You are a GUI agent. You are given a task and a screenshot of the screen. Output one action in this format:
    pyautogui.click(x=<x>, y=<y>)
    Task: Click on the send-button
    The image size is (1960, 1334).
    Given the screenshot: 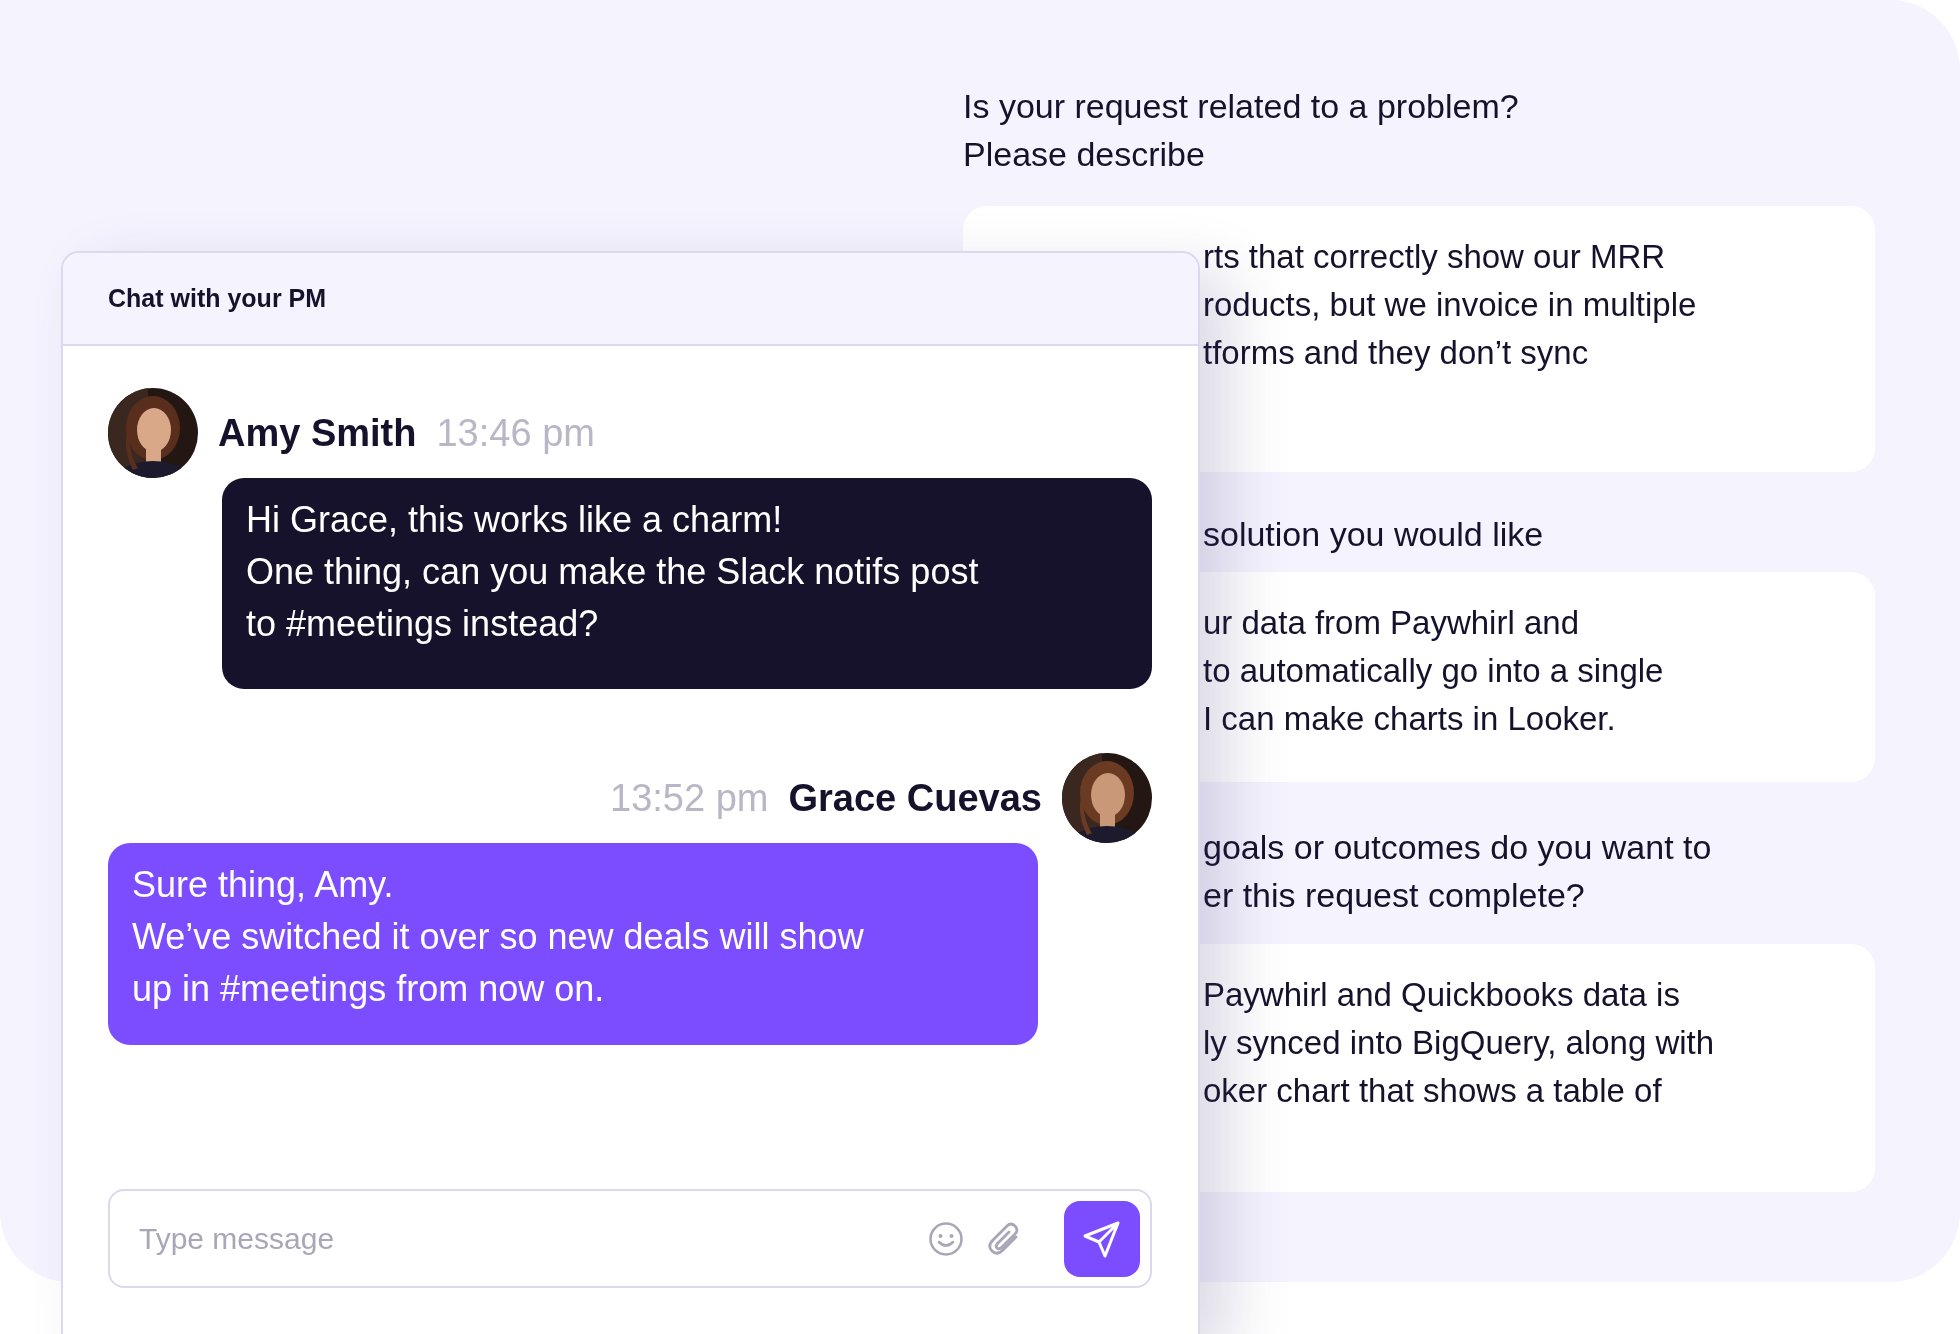 What is the action you would take?
    pyautogui.click(x=1102, y=1238)
    